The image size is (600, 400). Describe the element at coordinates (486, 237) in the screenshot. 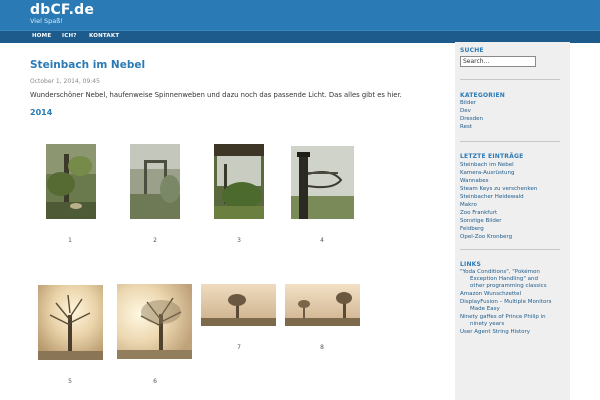

I see `recent-post-link: Opel-Zoo Kronberg` at that location.